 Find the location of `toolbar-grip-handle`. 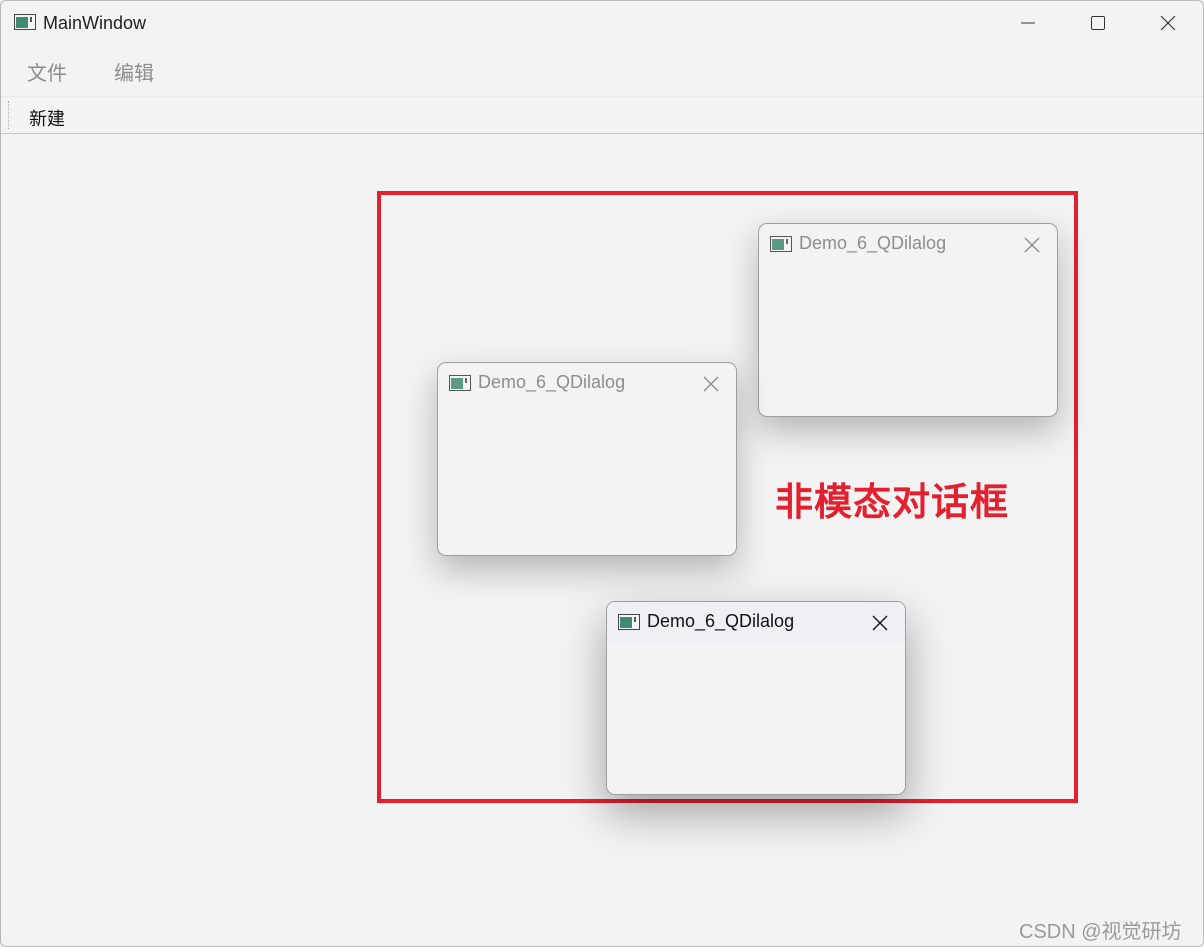

toolbar-grip-handle is located at coordinates (9, 115).